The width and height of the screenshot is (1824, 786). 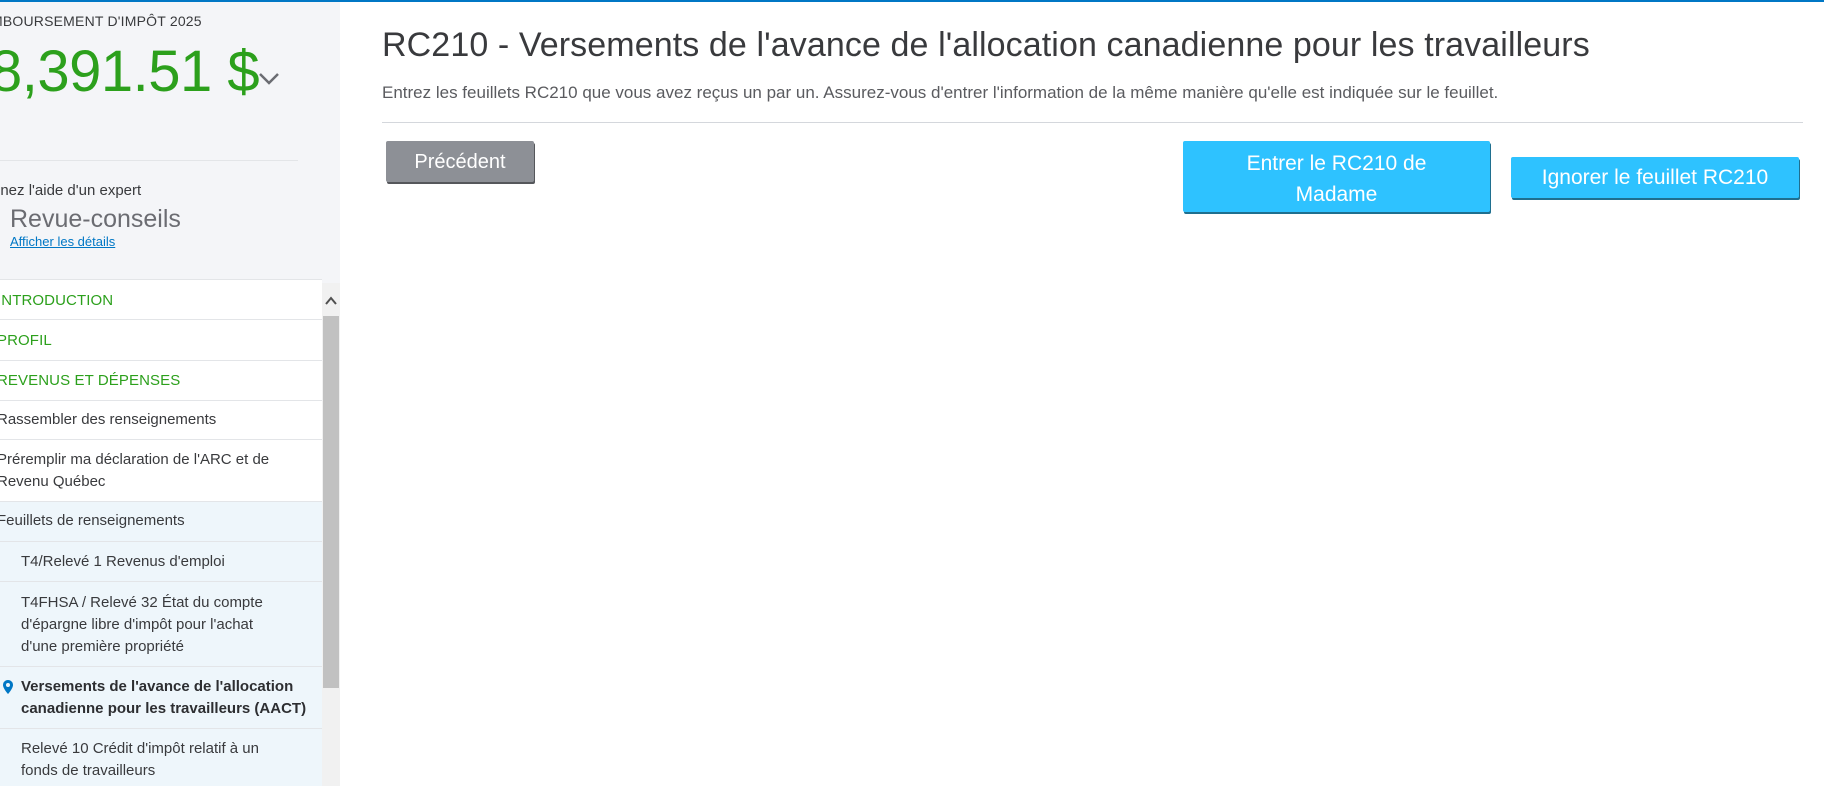 I want to click on show-details-link: Afficher les détails, so click(x=62, y=241).